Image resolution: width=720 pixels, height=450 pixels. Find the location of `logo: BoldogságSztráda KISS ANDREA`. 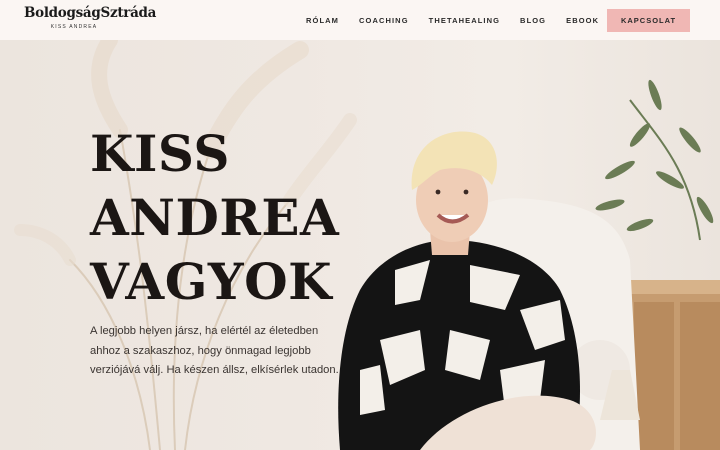

logo: BoldogságSztráda KISS ANDREA is located at coordinates (90, 20).